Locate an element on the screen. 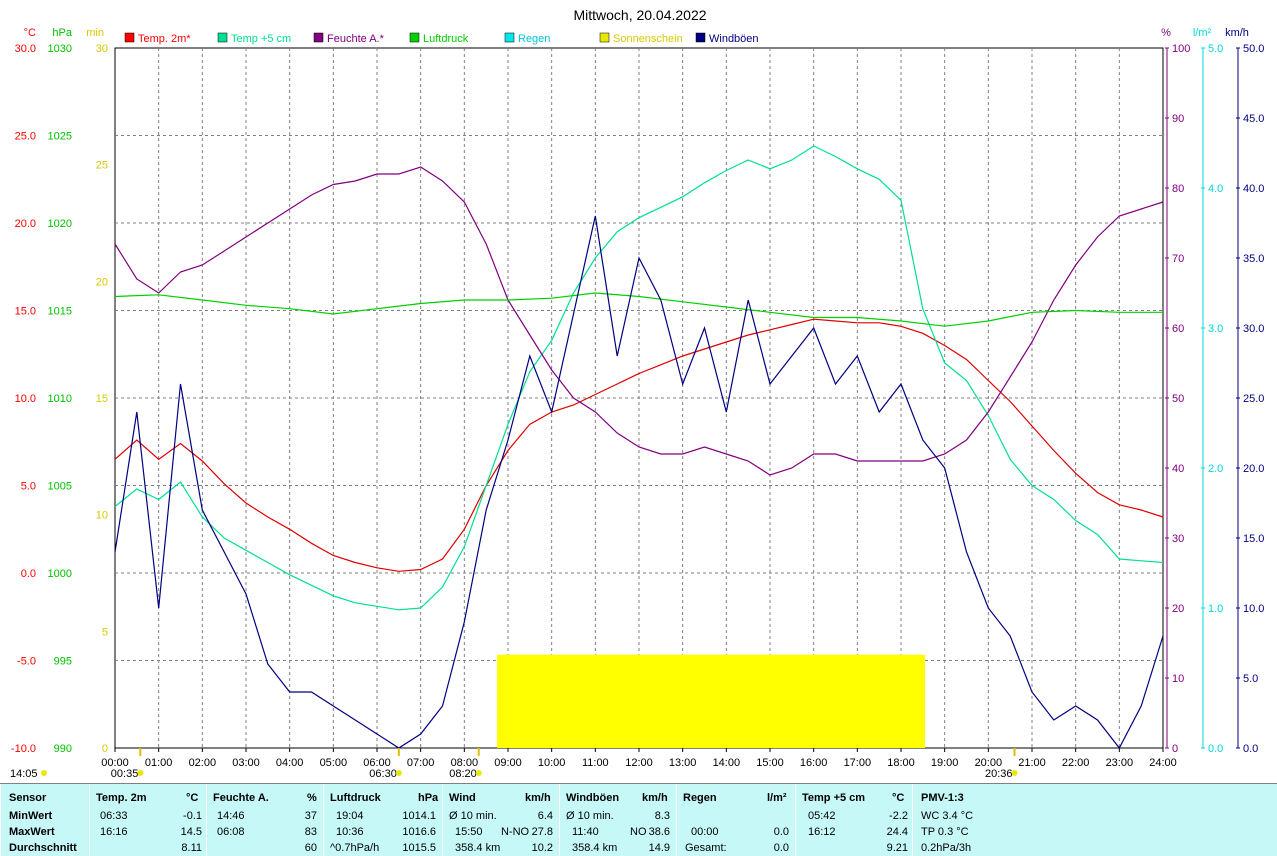 Image resolution: width=1277 pixels, height=856 pixels. wind-avg-label: Ø 10 min. is located at coordinates (473, 816).